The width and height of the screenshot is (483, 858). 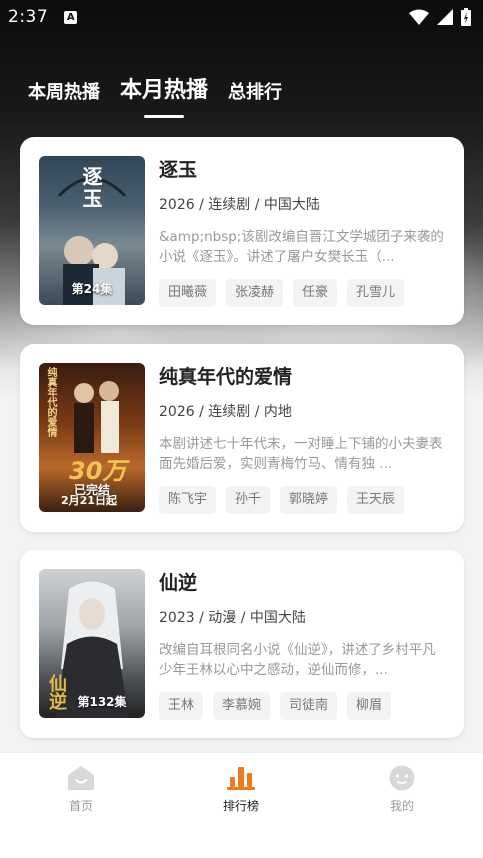 I want to click on show-poster: 仙逆 第132集, so click(x=92, y=643).